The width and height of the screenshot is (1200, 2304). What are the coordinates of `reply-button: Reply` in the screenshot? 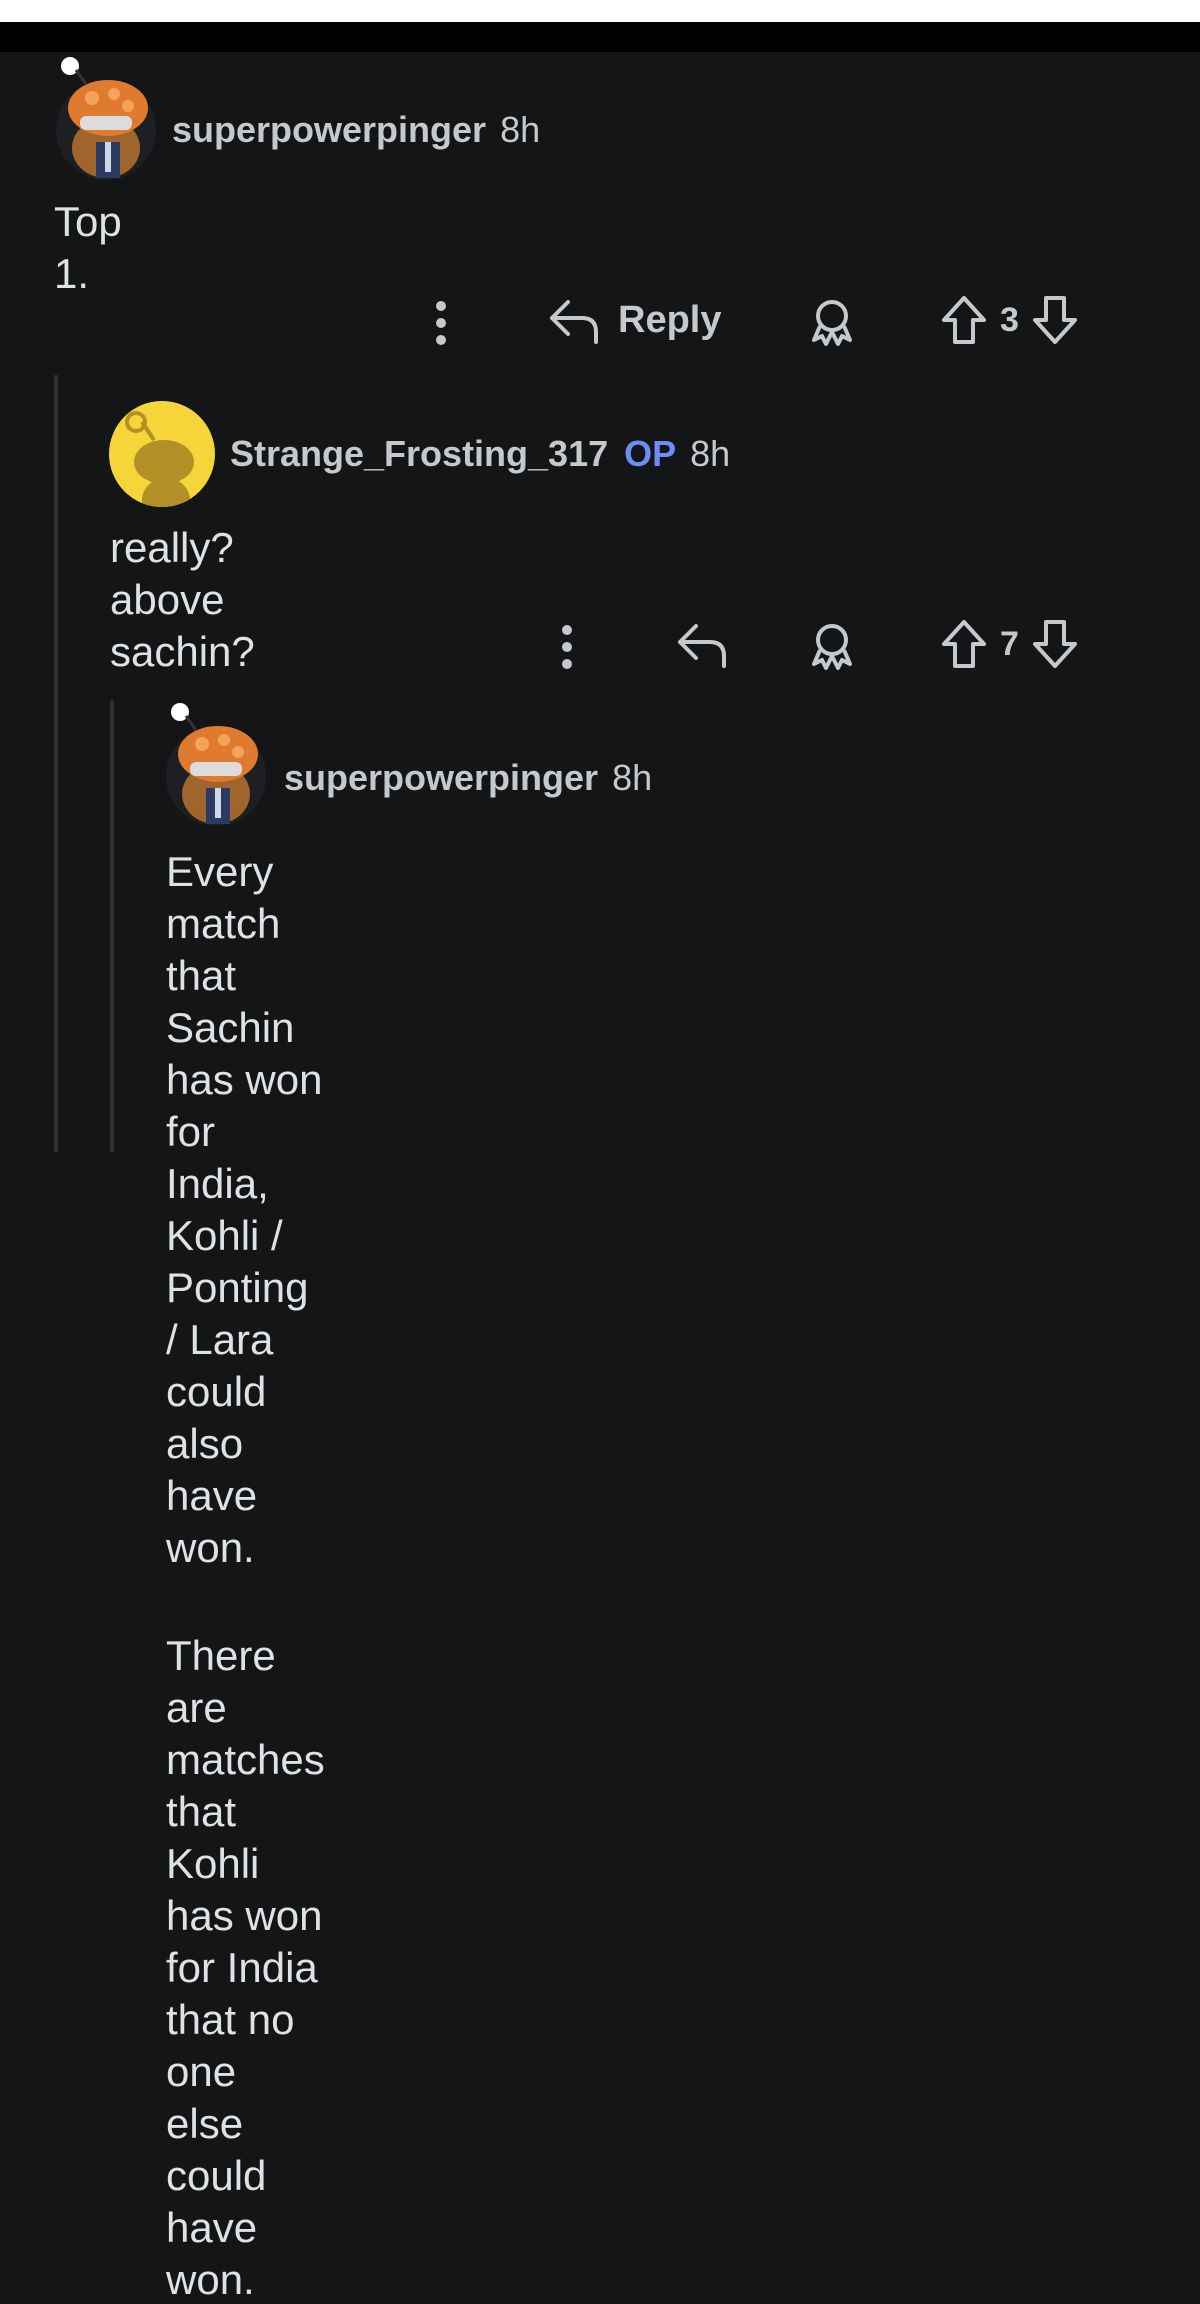 It's located at (634, 320).